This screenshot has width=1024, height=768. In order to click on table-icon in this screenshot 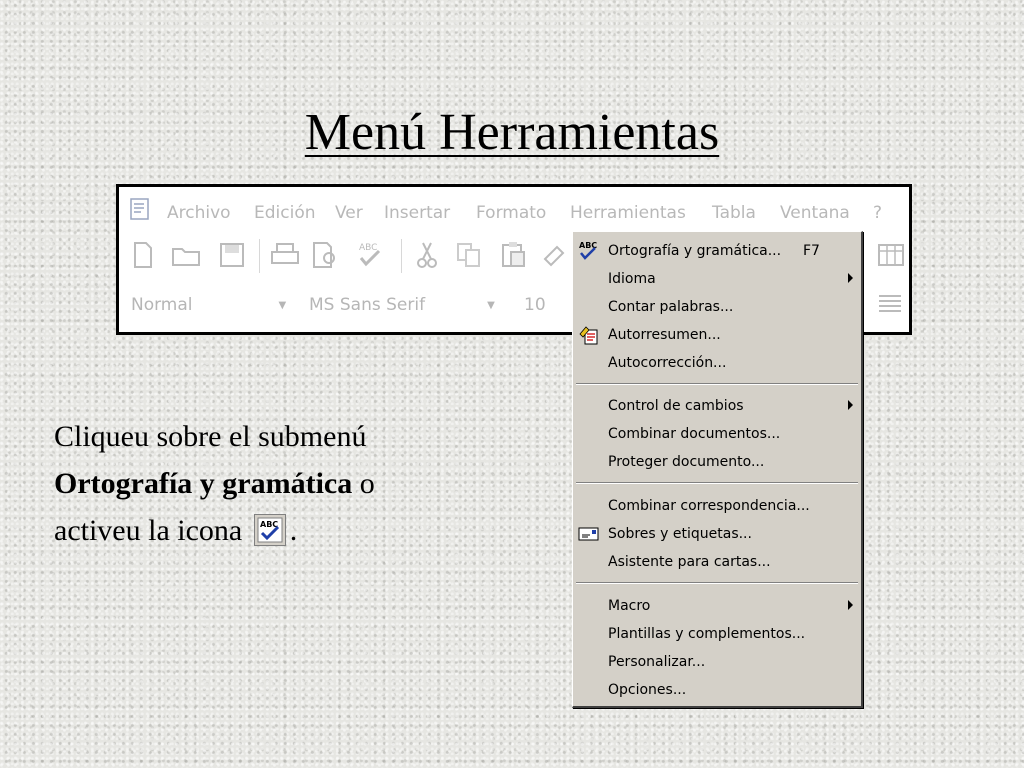, I will do `click(891, 255)`.